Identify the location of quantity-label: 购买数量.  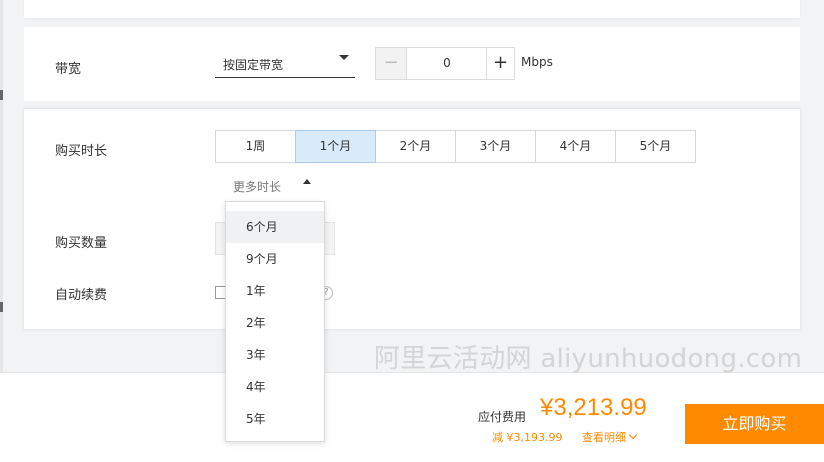
(81, 243).